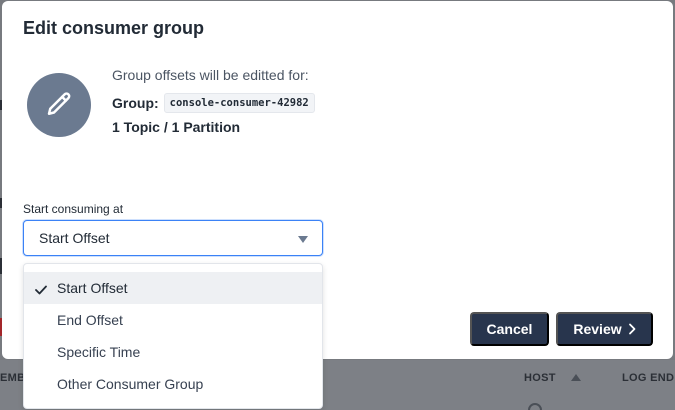 The image size is (675, 410). I want to click on pencil-icon, so click(59, 105).